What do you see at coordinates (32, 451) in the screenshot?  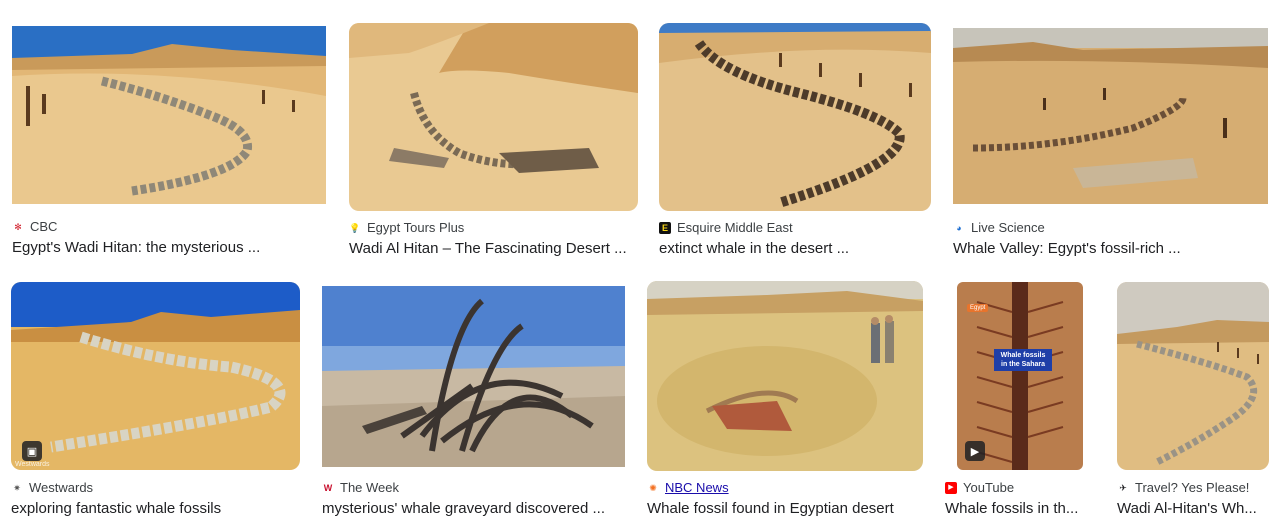 I see `image-badge-icon: ▣` at bounding box center [32, 451].